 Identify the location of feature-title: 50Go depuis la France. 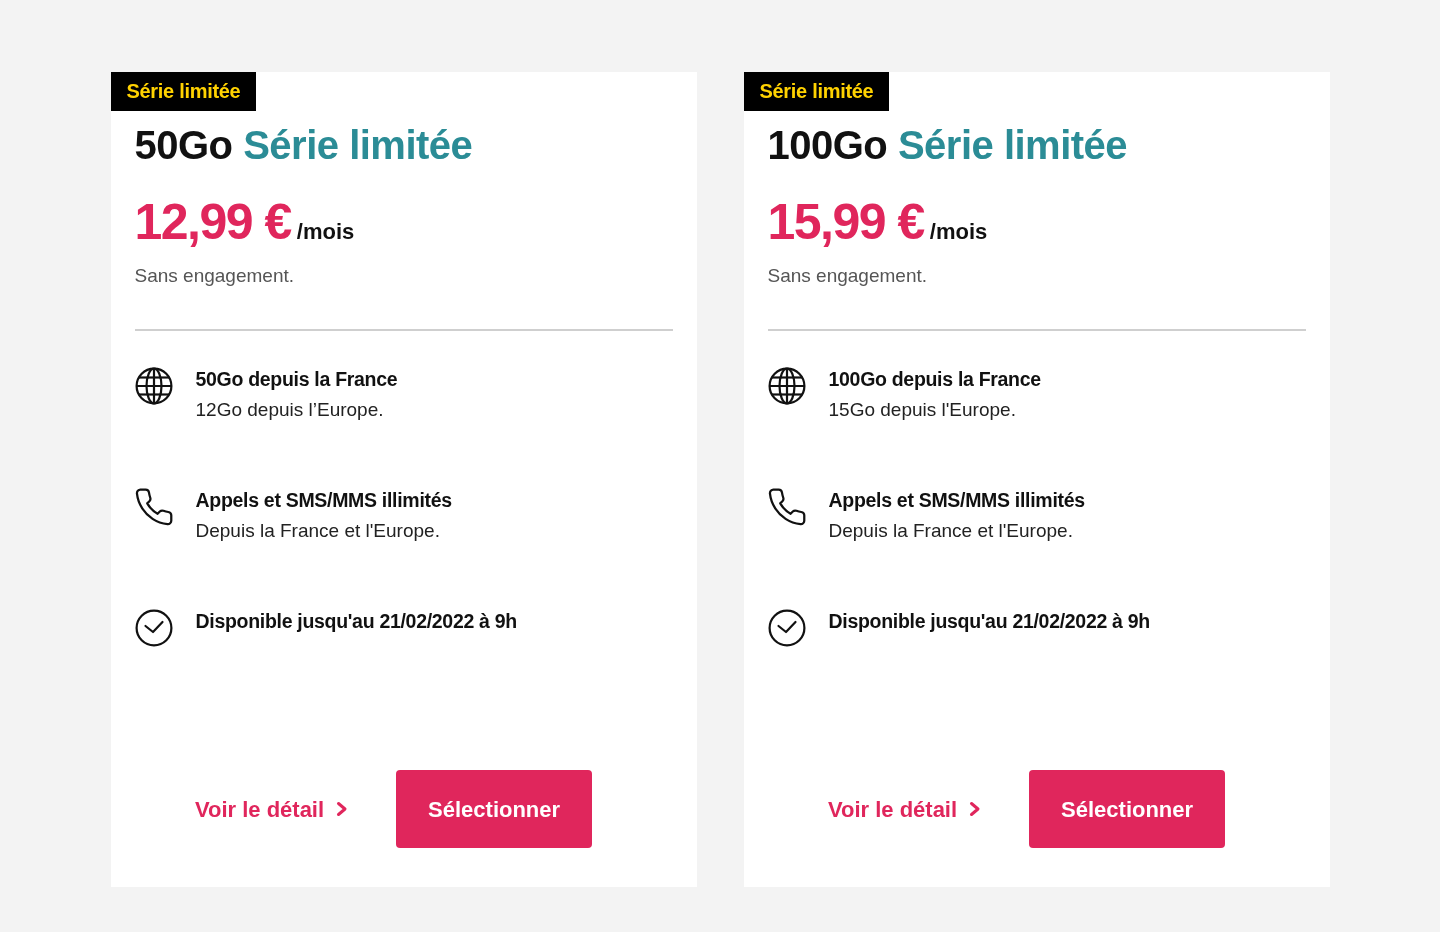
(296, 379).